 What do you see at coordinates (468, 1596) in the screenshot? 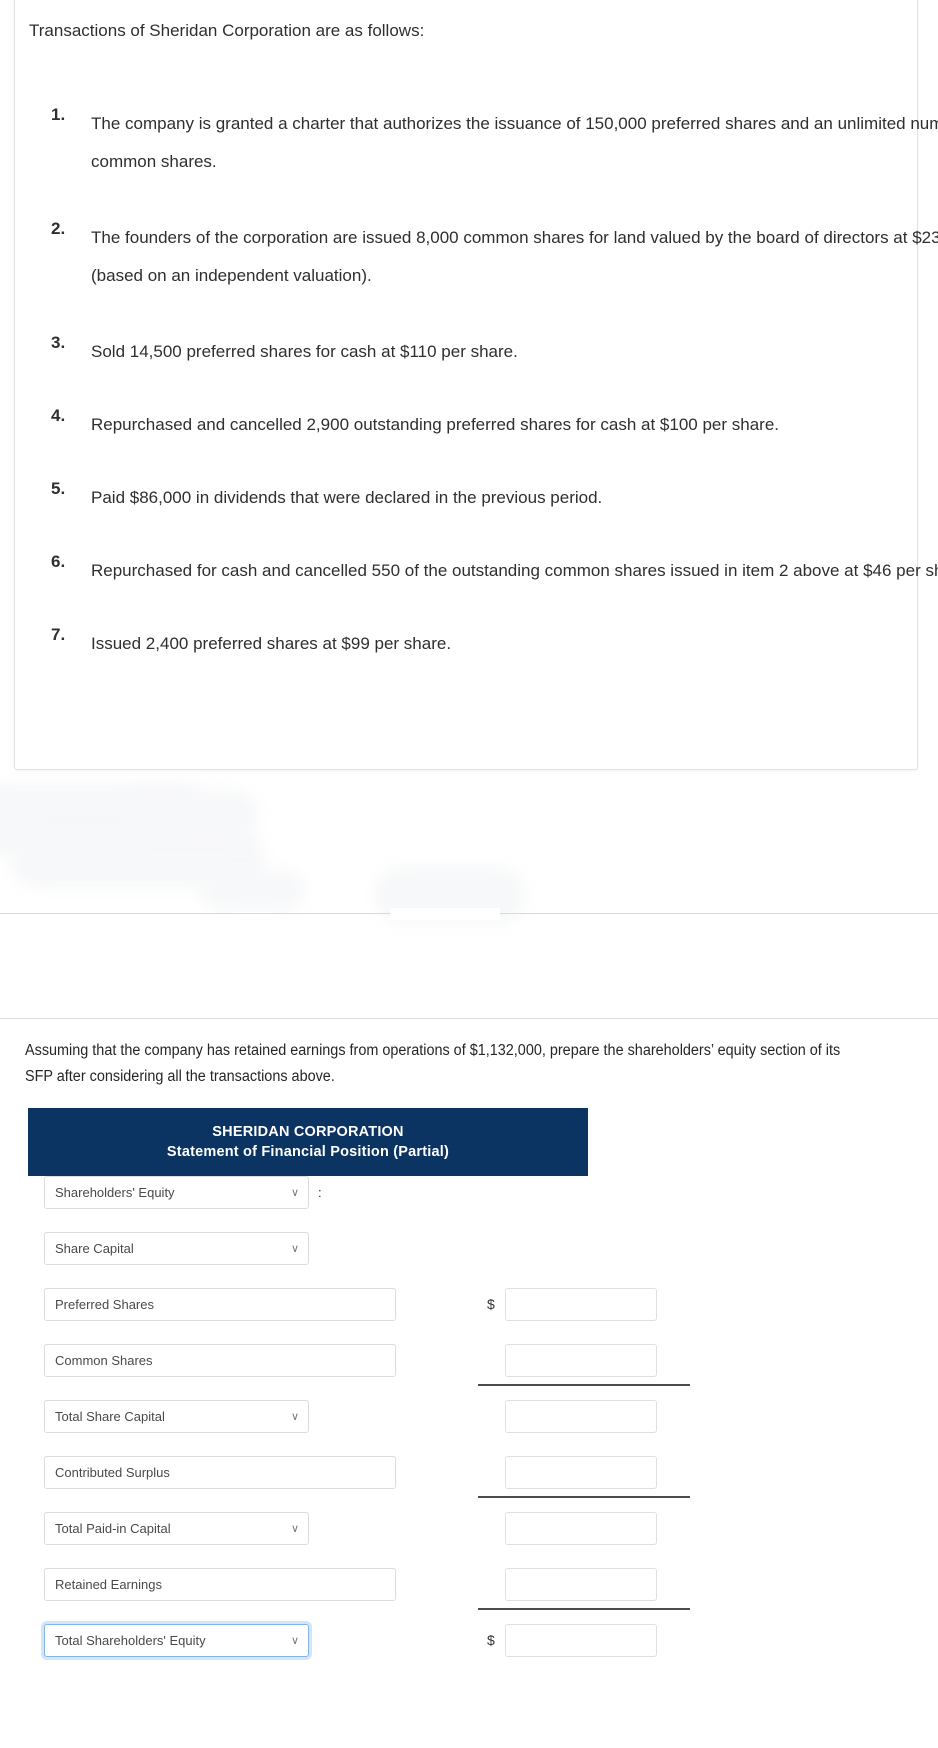
I see `statement-row-retained-earnings: Retained Earnings` at bounding box center [468, 1596].